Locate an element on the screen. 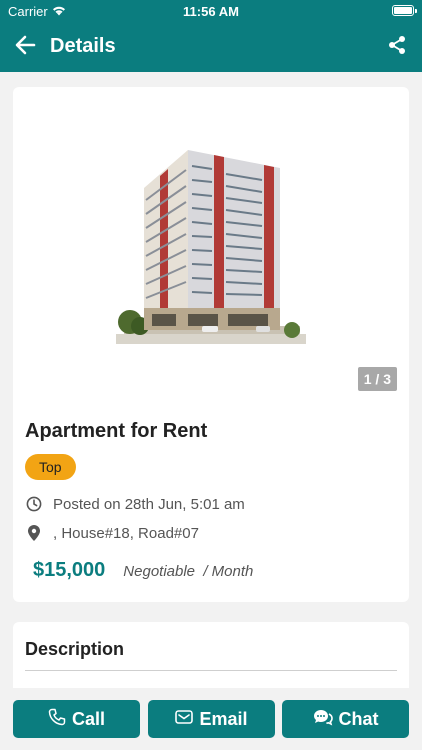 The image size is (422, 750). apartment-building-image is located at coordinates (211, 247).